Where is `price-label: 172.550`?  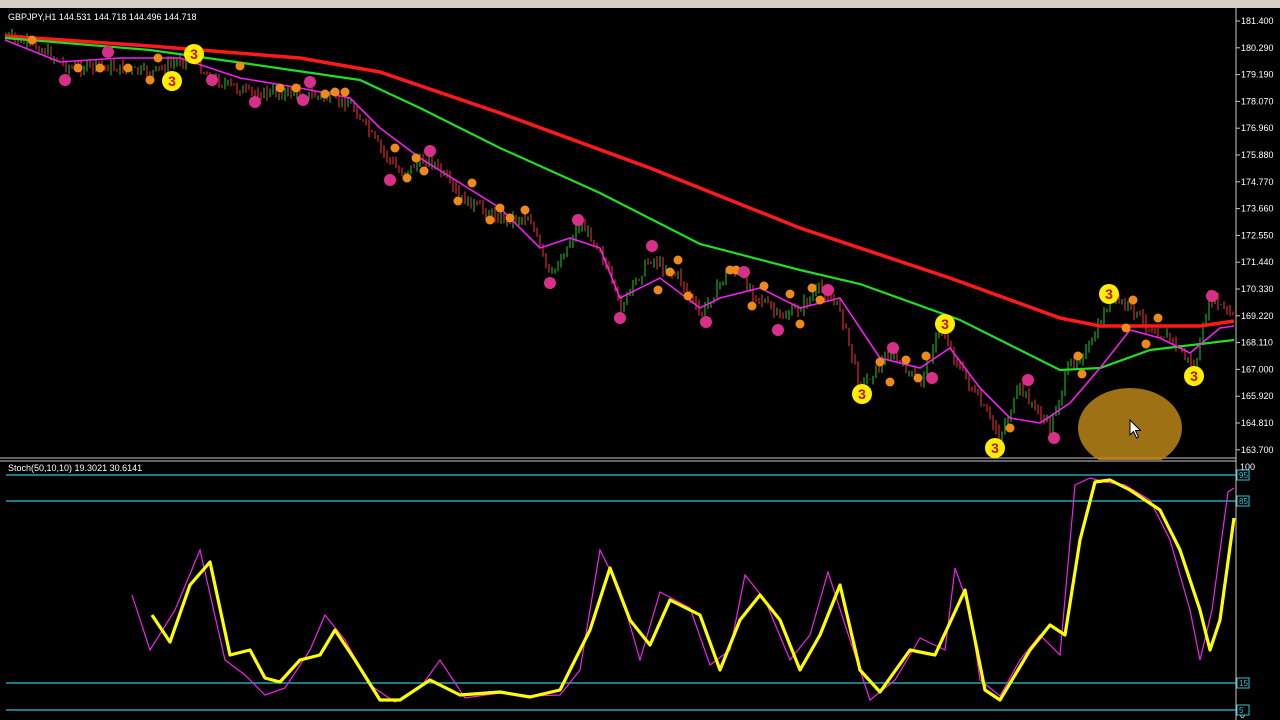 price-label: 172.550 is located at coordinates (1257, 235).